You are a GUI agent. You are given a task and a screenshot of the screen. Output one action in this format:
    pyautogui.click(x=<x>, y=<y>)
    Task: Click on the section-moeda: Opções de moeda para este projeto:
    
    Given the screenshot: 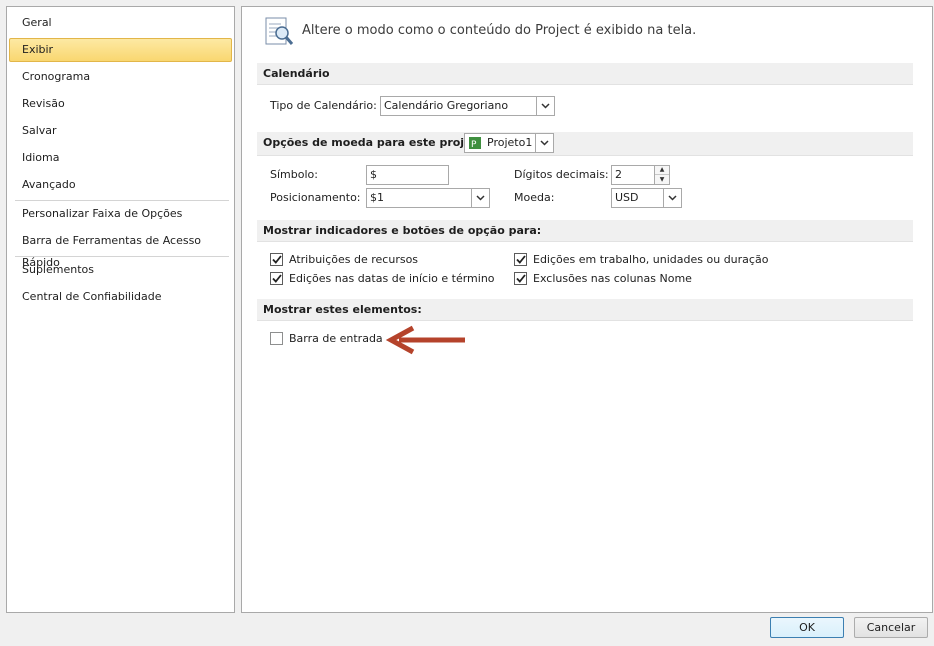 What is the action you would take?
    pyautogui.click(x=585, y=144)
    